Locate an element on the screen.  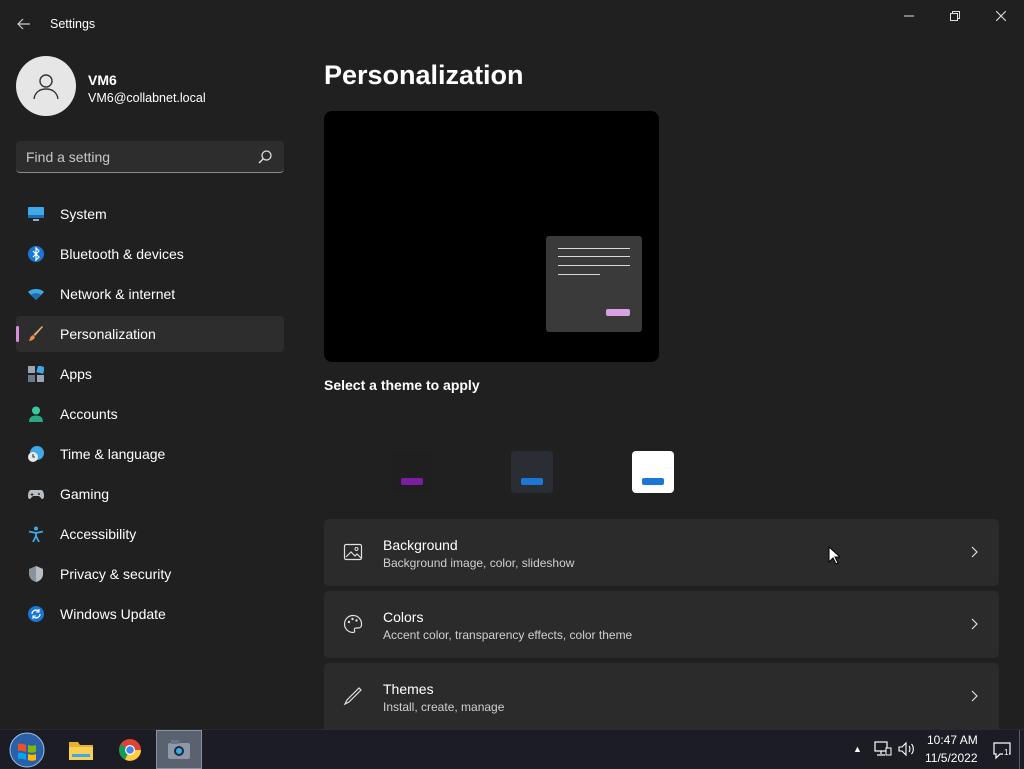
gamepad-icon is located at coordinates (36, 495).